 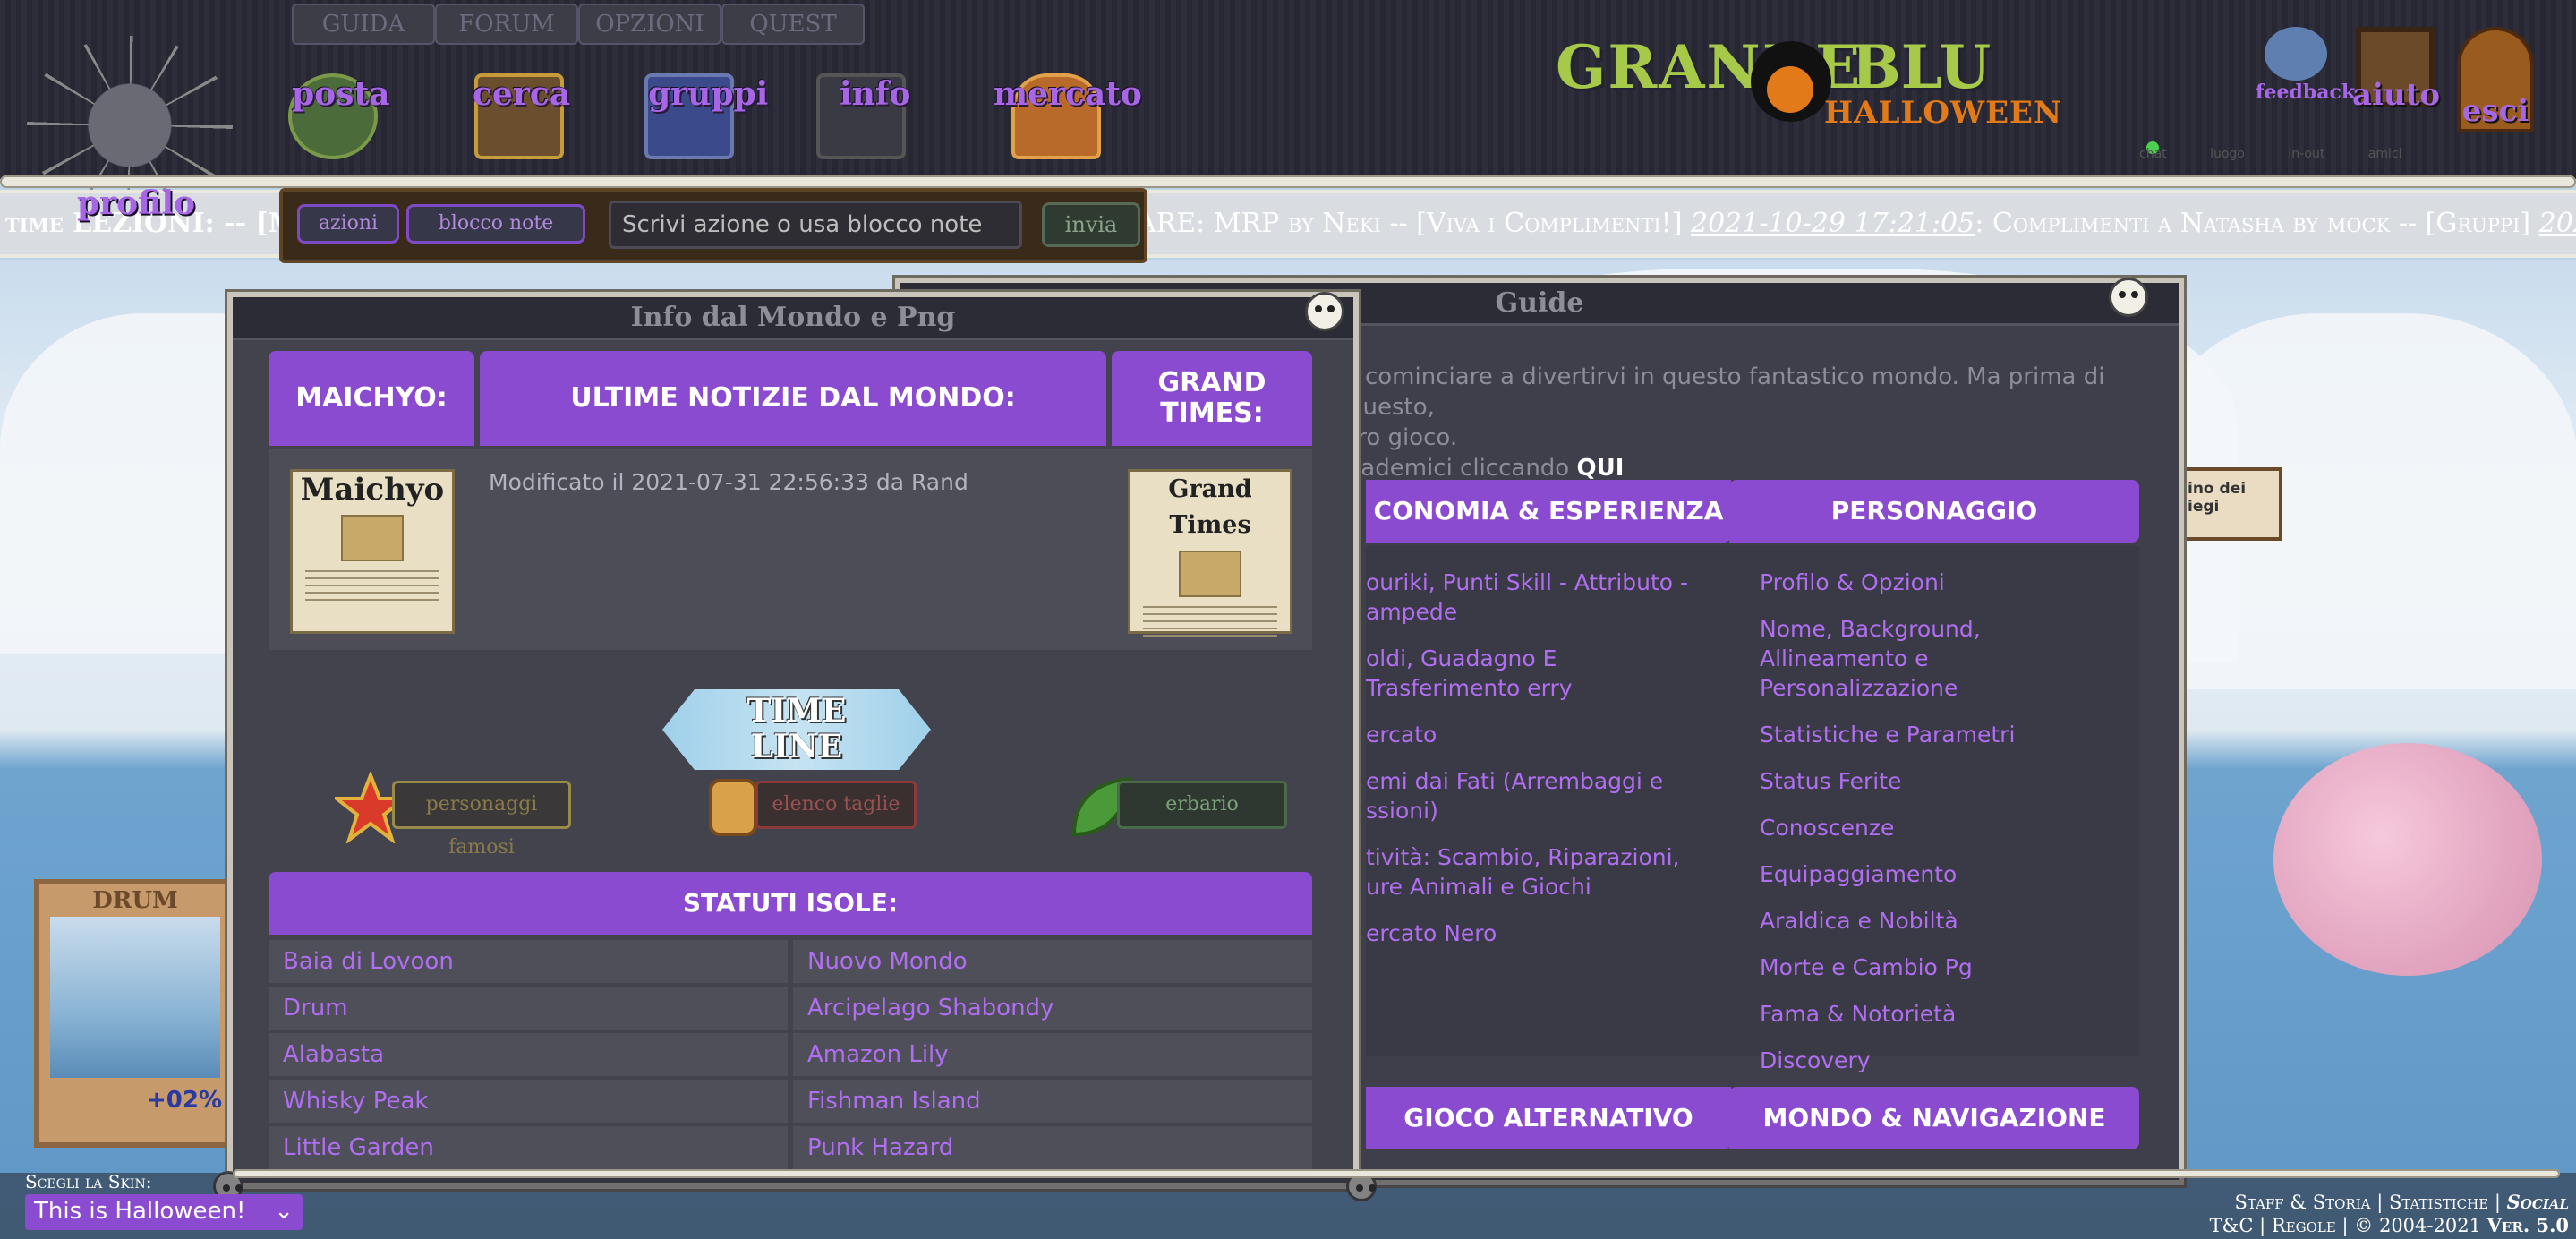 I want to click on status-icons: chat luogo in-out amici, so click(x=2290, y=154).